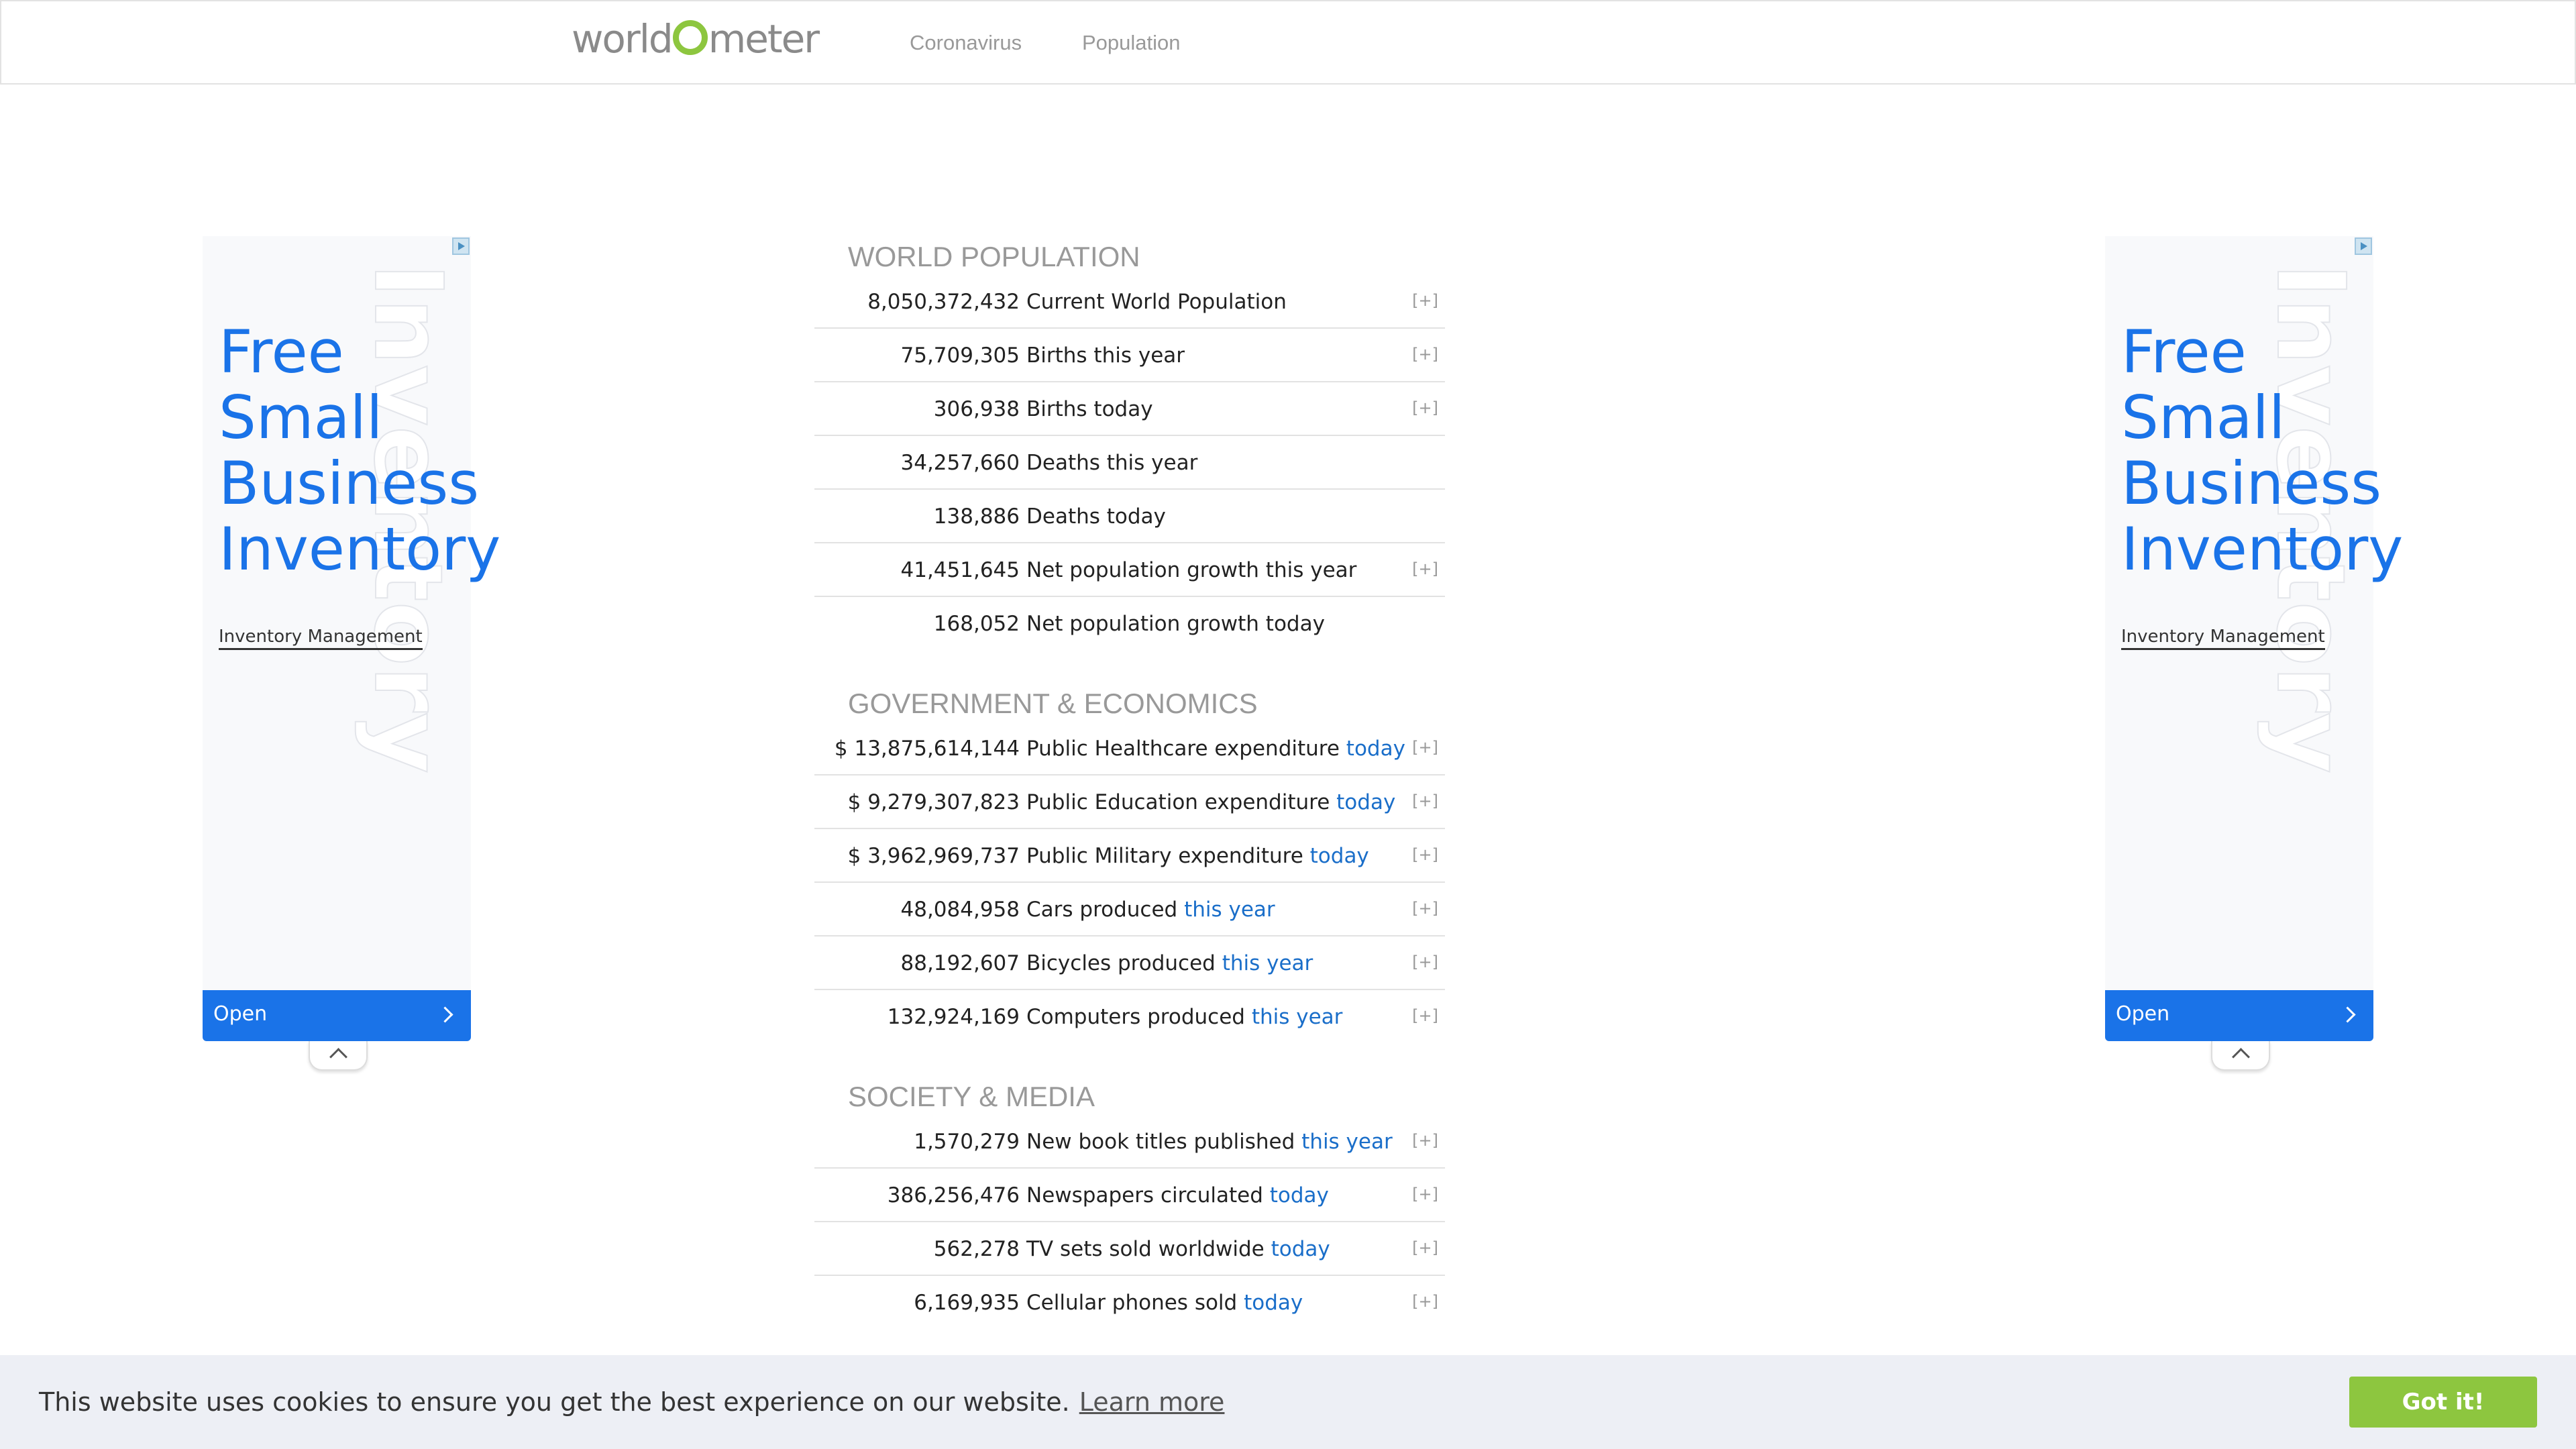 This screenshot has width=2576, height=1449. I want to click on counter-value: 8,050,372,432, so click(943, 302).